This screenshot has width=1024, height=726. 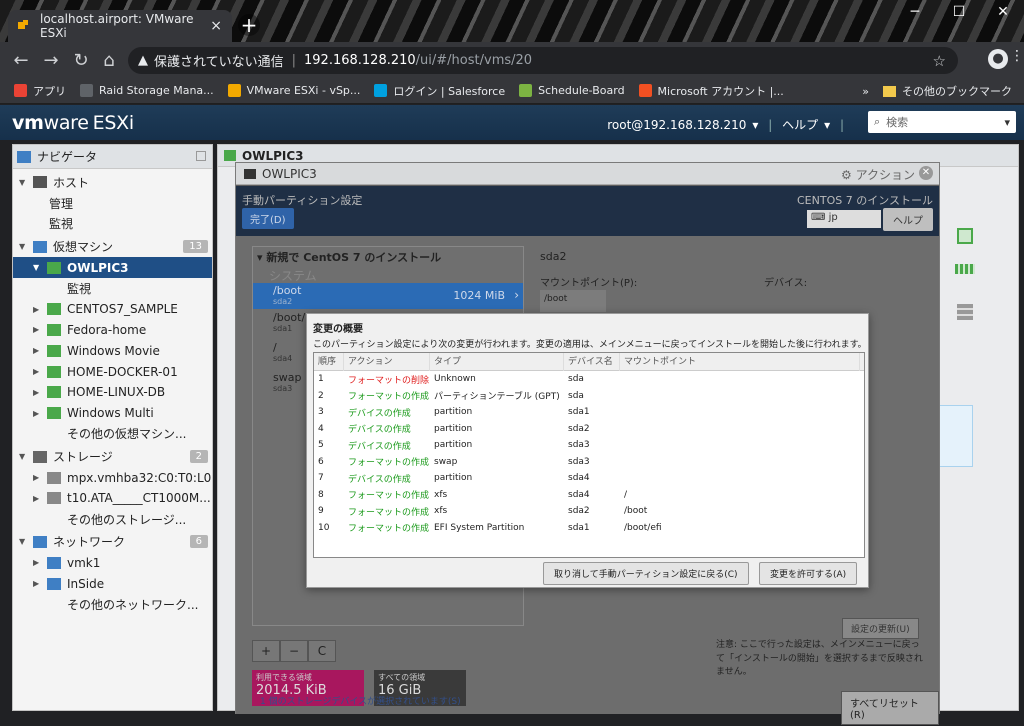 What do you see at coordinates (381, 90) in the screenshot?
I see `bookmark-icon` at bounding box center [381, 90].